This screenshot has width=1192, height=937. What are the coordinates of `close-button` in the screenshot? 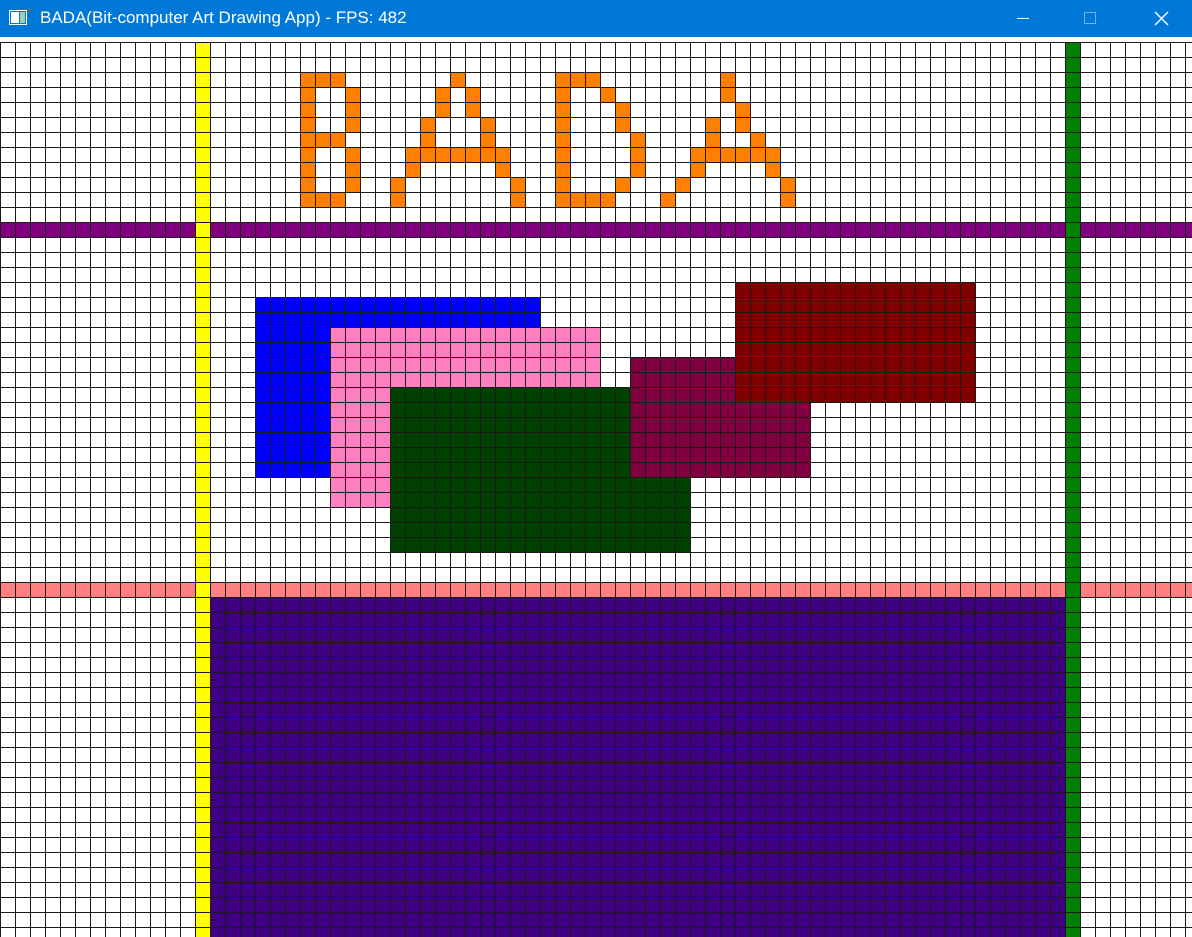 It's located at (1161, 18).